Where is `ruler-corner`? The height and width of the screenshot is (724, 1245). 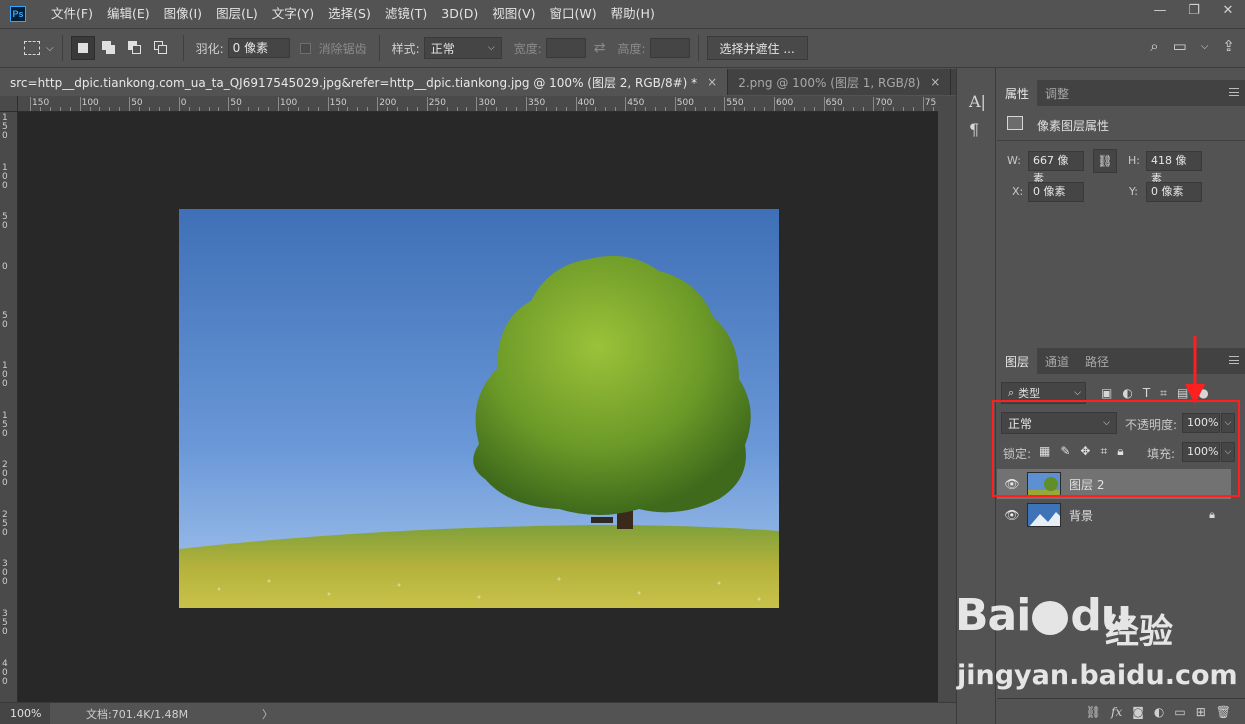
ruler-corner is located at coordinates (9, 104).